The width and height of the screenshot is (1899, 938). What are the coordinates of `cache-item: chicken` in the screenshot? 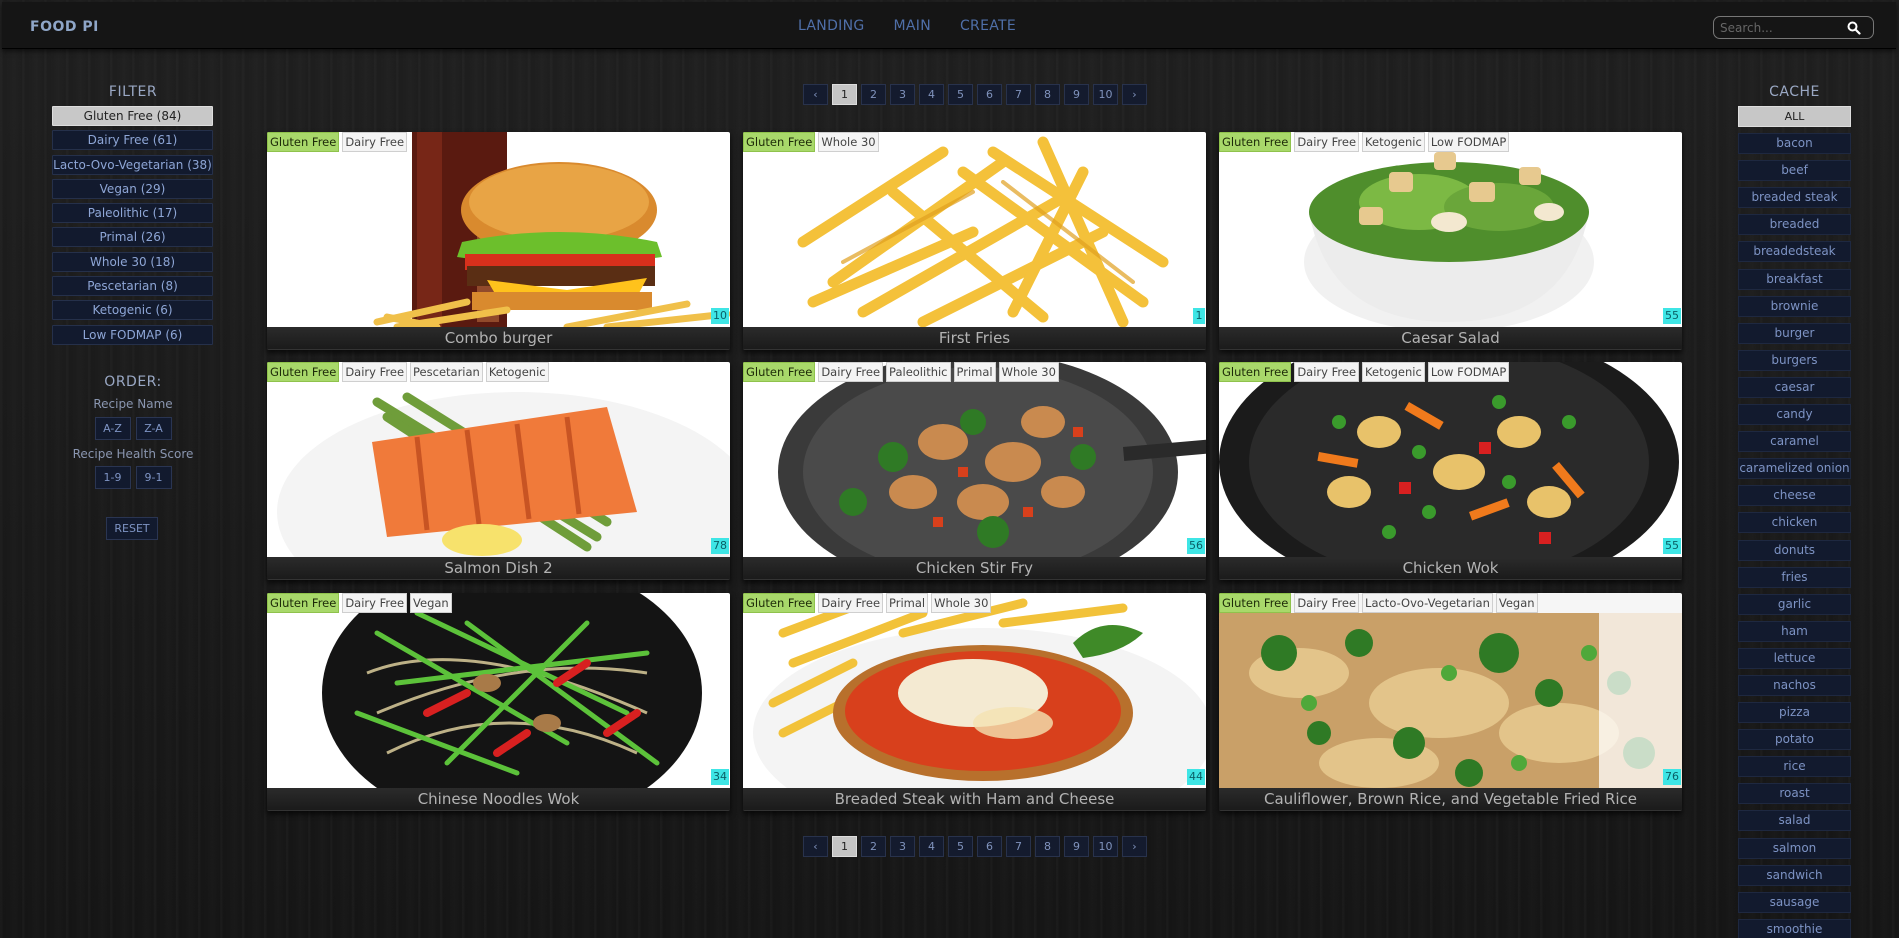 It's located at (1794, 523).